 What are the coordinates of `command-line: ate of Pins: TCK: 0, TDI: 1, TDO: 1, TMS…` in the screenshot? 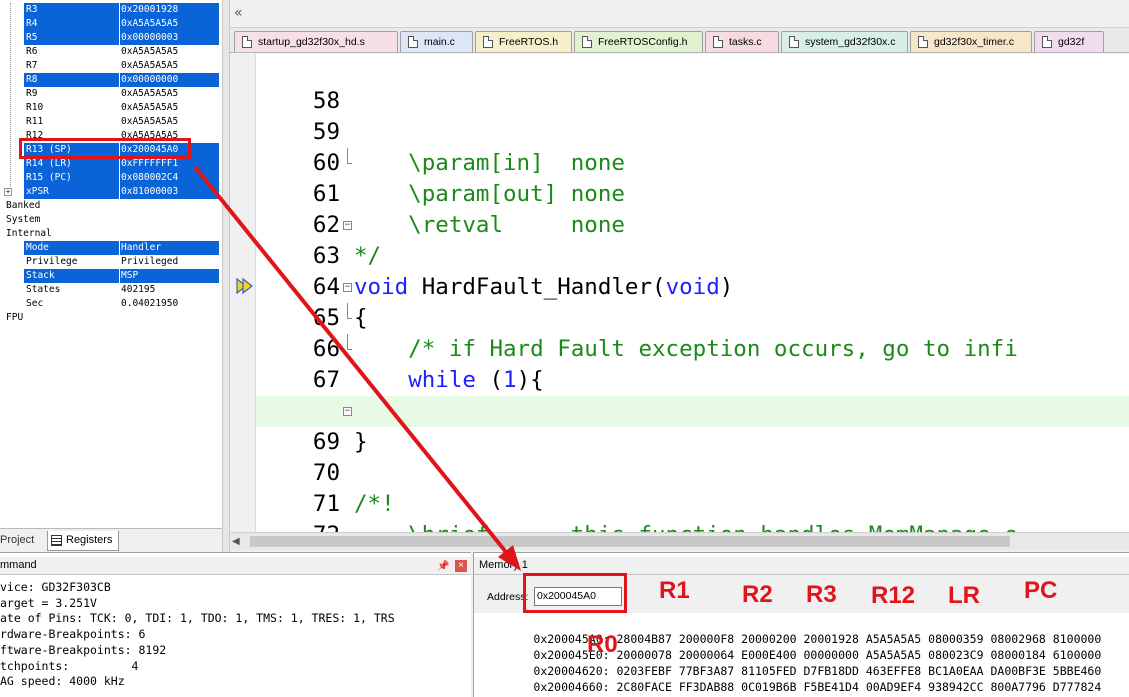 It's located at (197, 618).